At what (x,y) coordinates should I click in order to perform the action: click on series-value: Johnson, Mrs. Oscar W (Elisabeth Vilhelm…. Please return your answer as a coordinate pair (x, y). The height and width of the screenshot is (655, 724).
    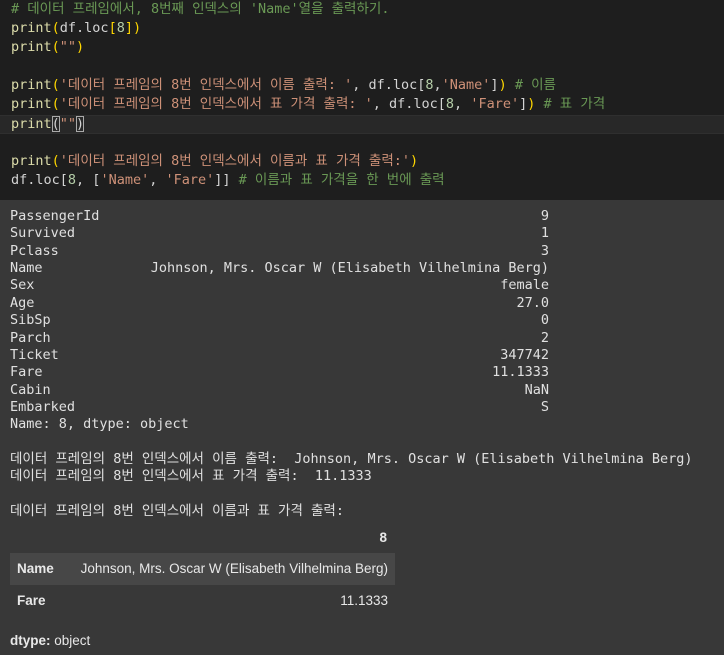
    Looking at the image, I should click on (349, 268).